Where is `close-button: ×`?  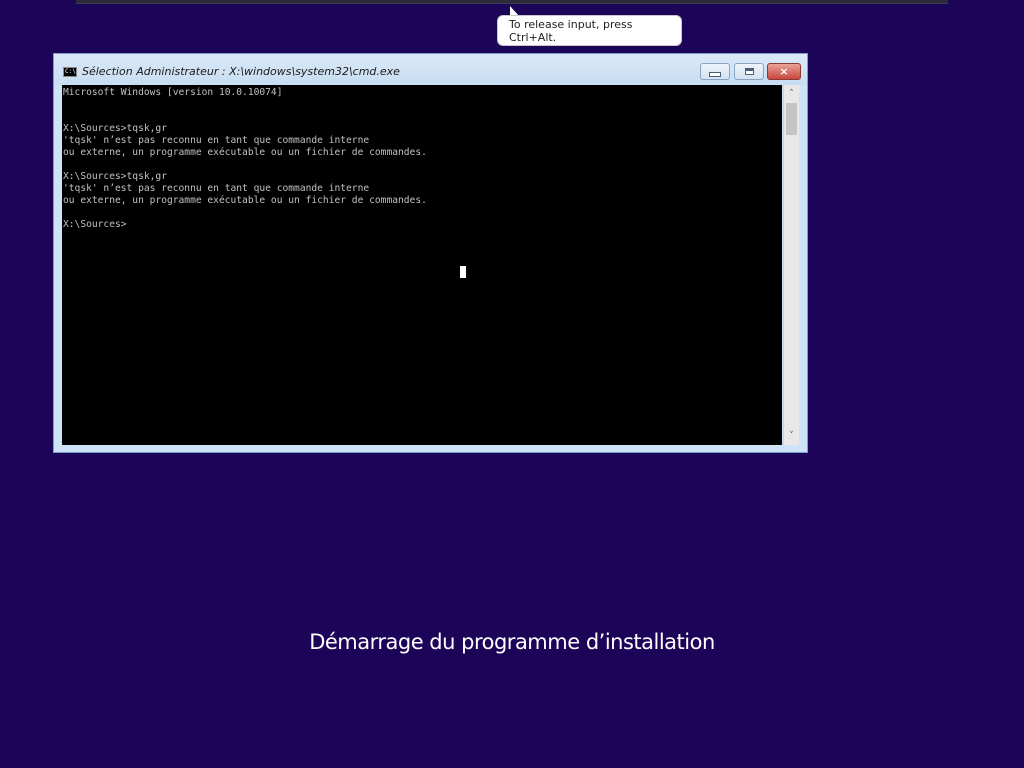 close-button: × is located at coordinates (784, 71).